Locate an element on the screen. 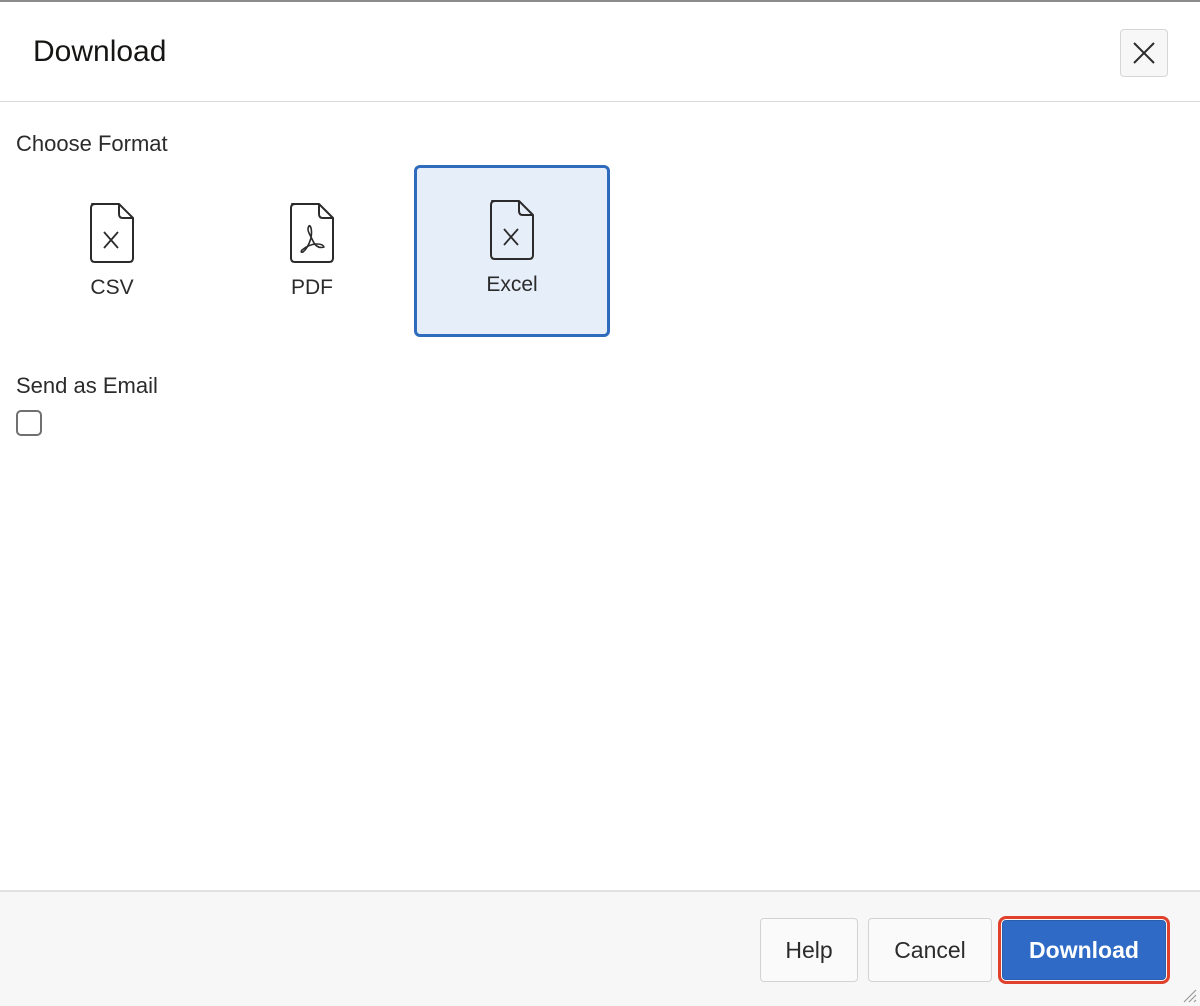 This screenshot has width=1200, height=1006. dialog-footer: Help Cancel Download is located at coordinates (600, 948).